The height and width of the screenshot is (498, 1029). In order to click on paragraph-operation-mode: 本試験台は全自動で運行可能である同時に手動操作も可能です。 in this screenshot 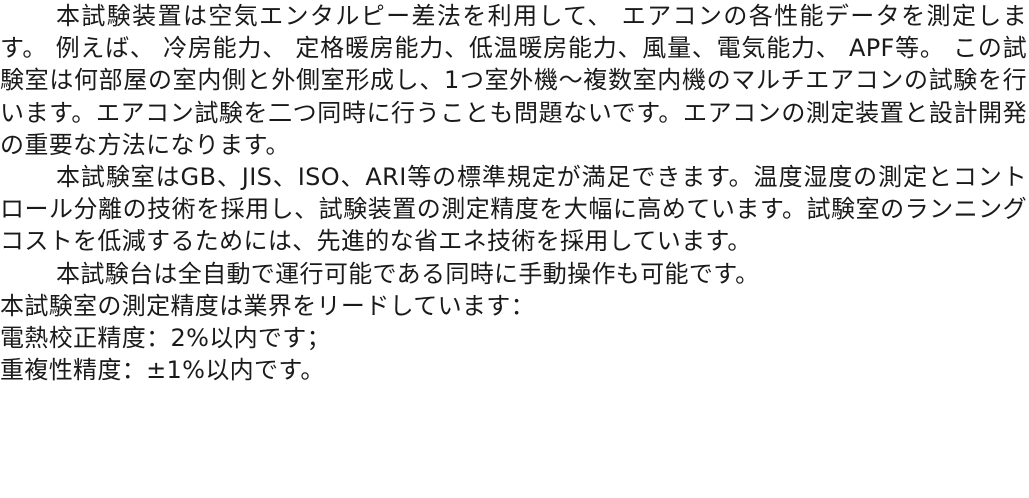, I will do `click(408, 273)`.